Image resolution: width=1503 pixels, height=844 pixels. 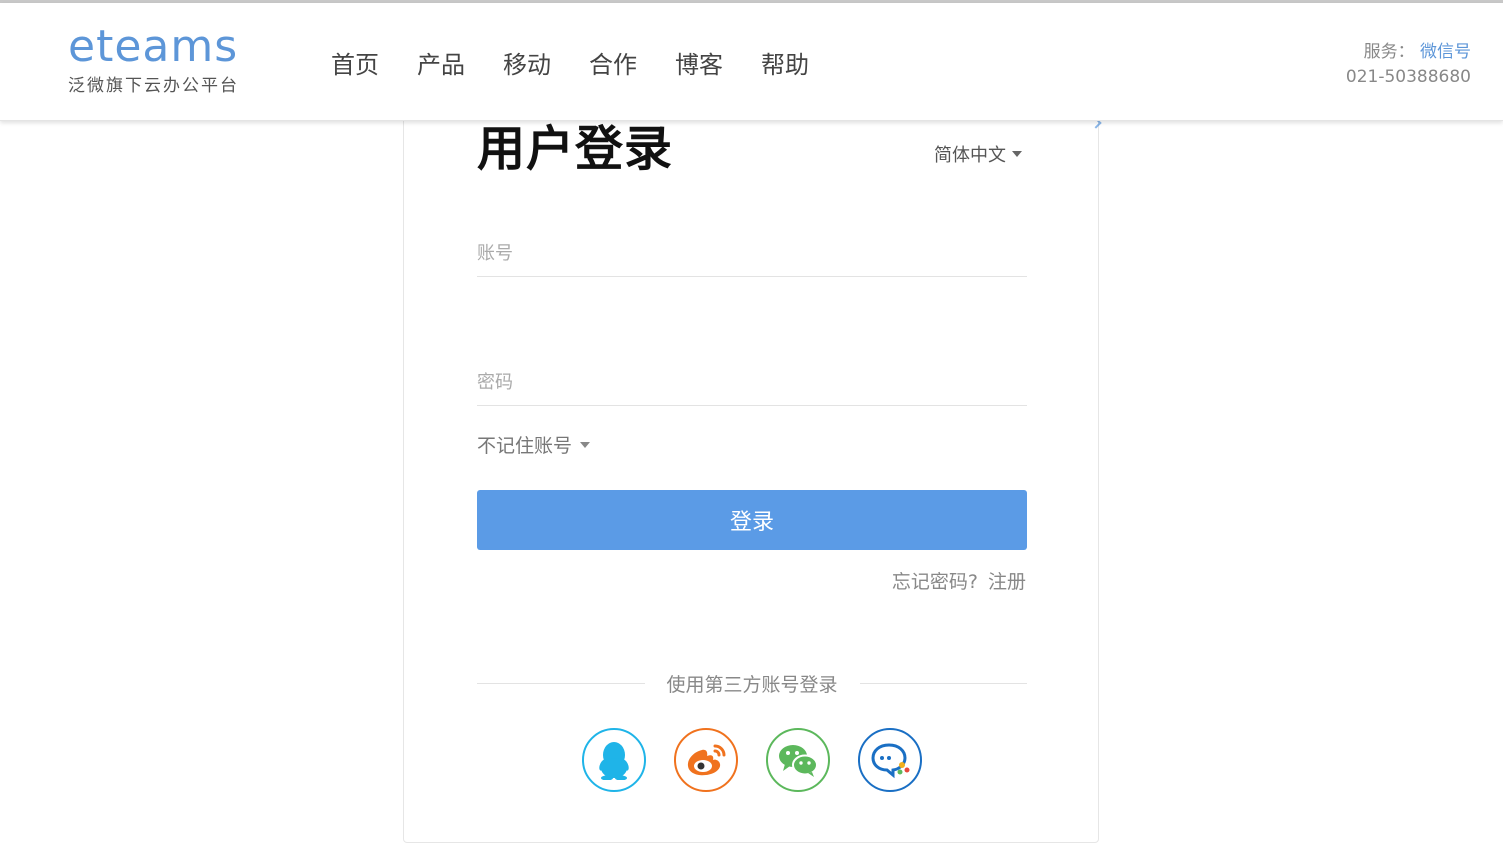 What do you see at coordinates (355, 62) in the screenshot?
I see `nav-home: 首页` at bounding box center [355, 62].